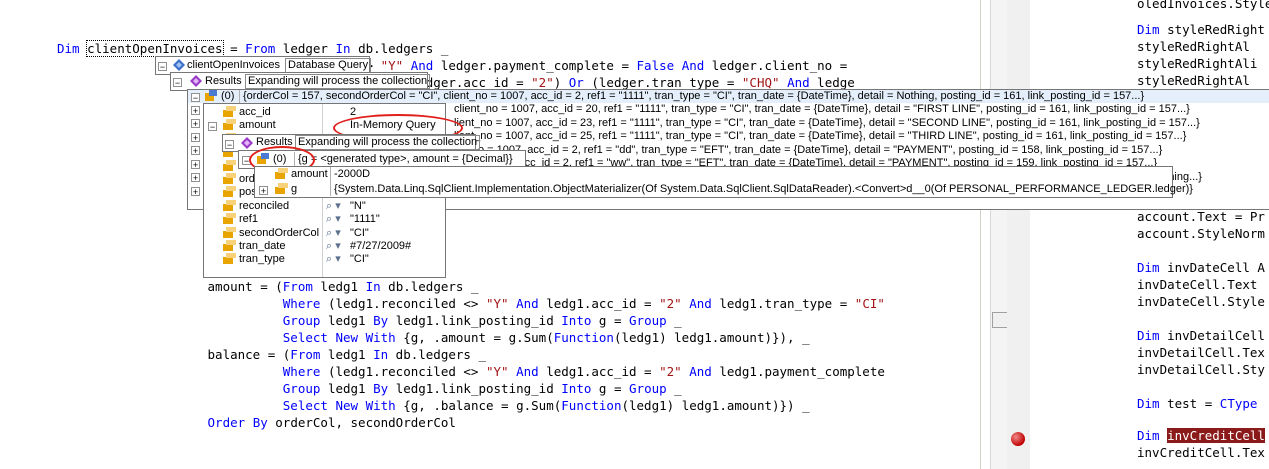 The image size is (1269, 469). I want to click on code-token: invDateCell.Style, so click(1201, 301).